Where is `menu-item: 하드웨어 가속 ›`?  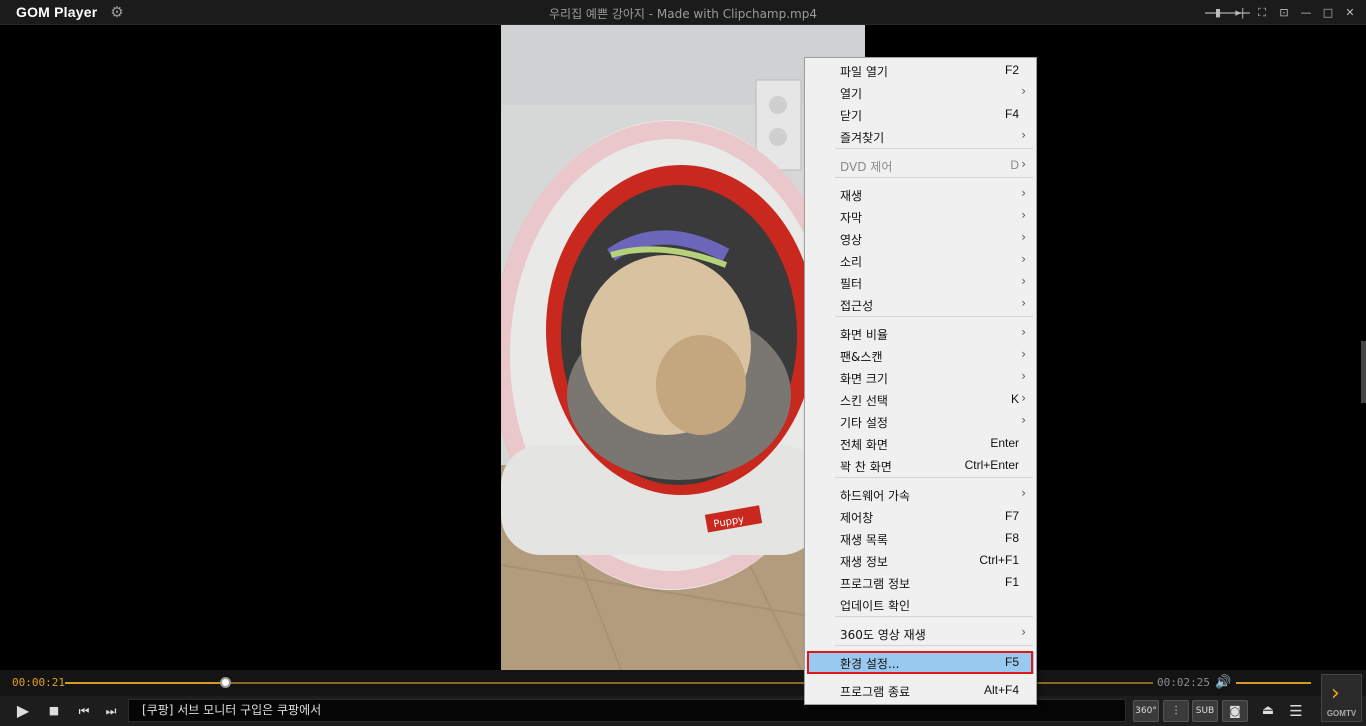
menu-item: 하드웨어 가속 › is located at coordinates (920, 495).